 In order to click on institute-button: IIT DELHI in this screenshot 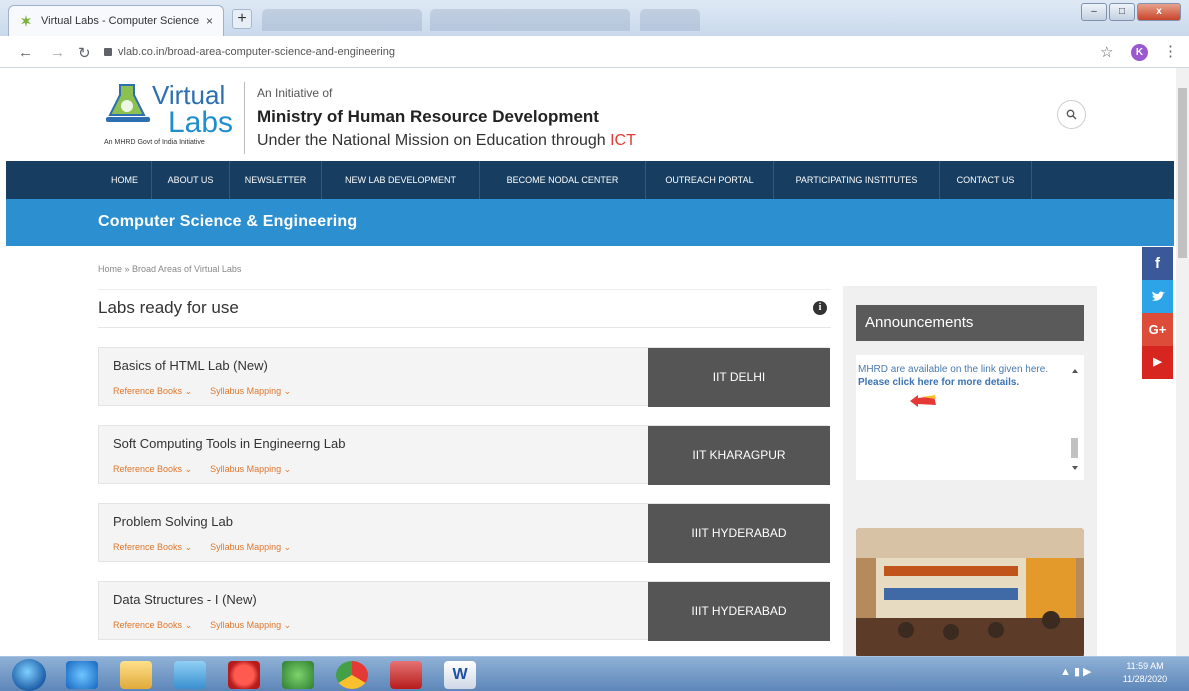, I will do `click(739, 377)`.